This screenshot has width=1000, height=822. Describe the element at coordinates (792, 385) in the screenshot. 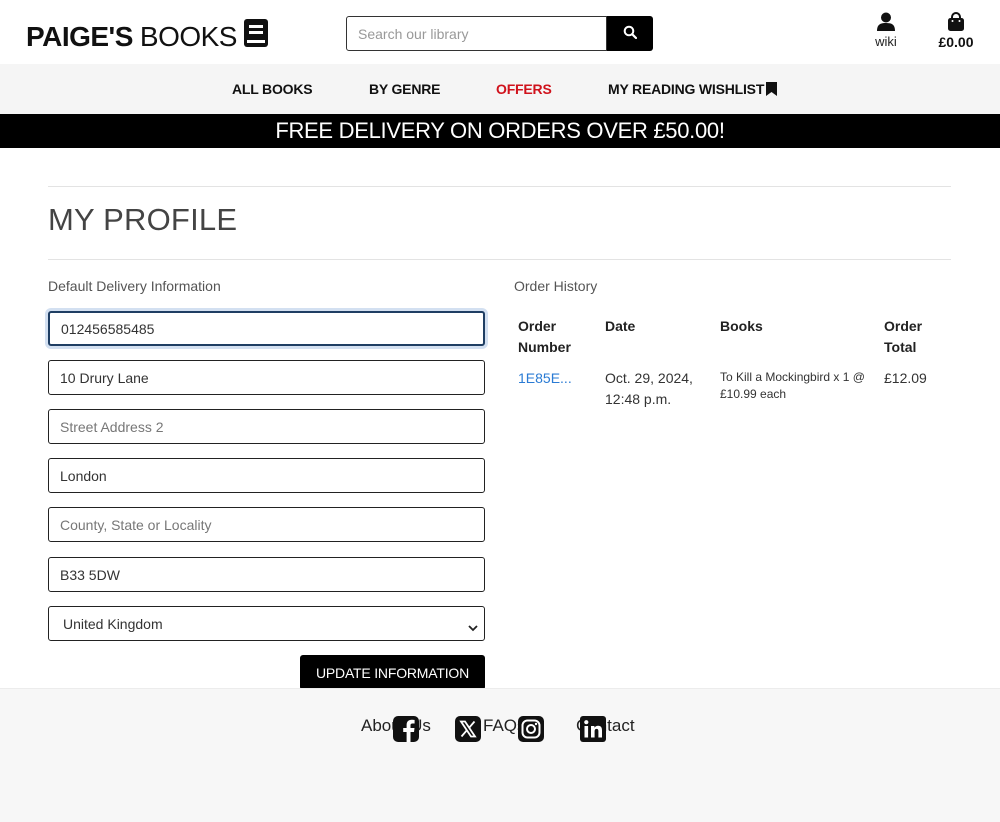

I see `order-books: To Kill a Mockingbird x 1 @ £10.99 each` at that location.